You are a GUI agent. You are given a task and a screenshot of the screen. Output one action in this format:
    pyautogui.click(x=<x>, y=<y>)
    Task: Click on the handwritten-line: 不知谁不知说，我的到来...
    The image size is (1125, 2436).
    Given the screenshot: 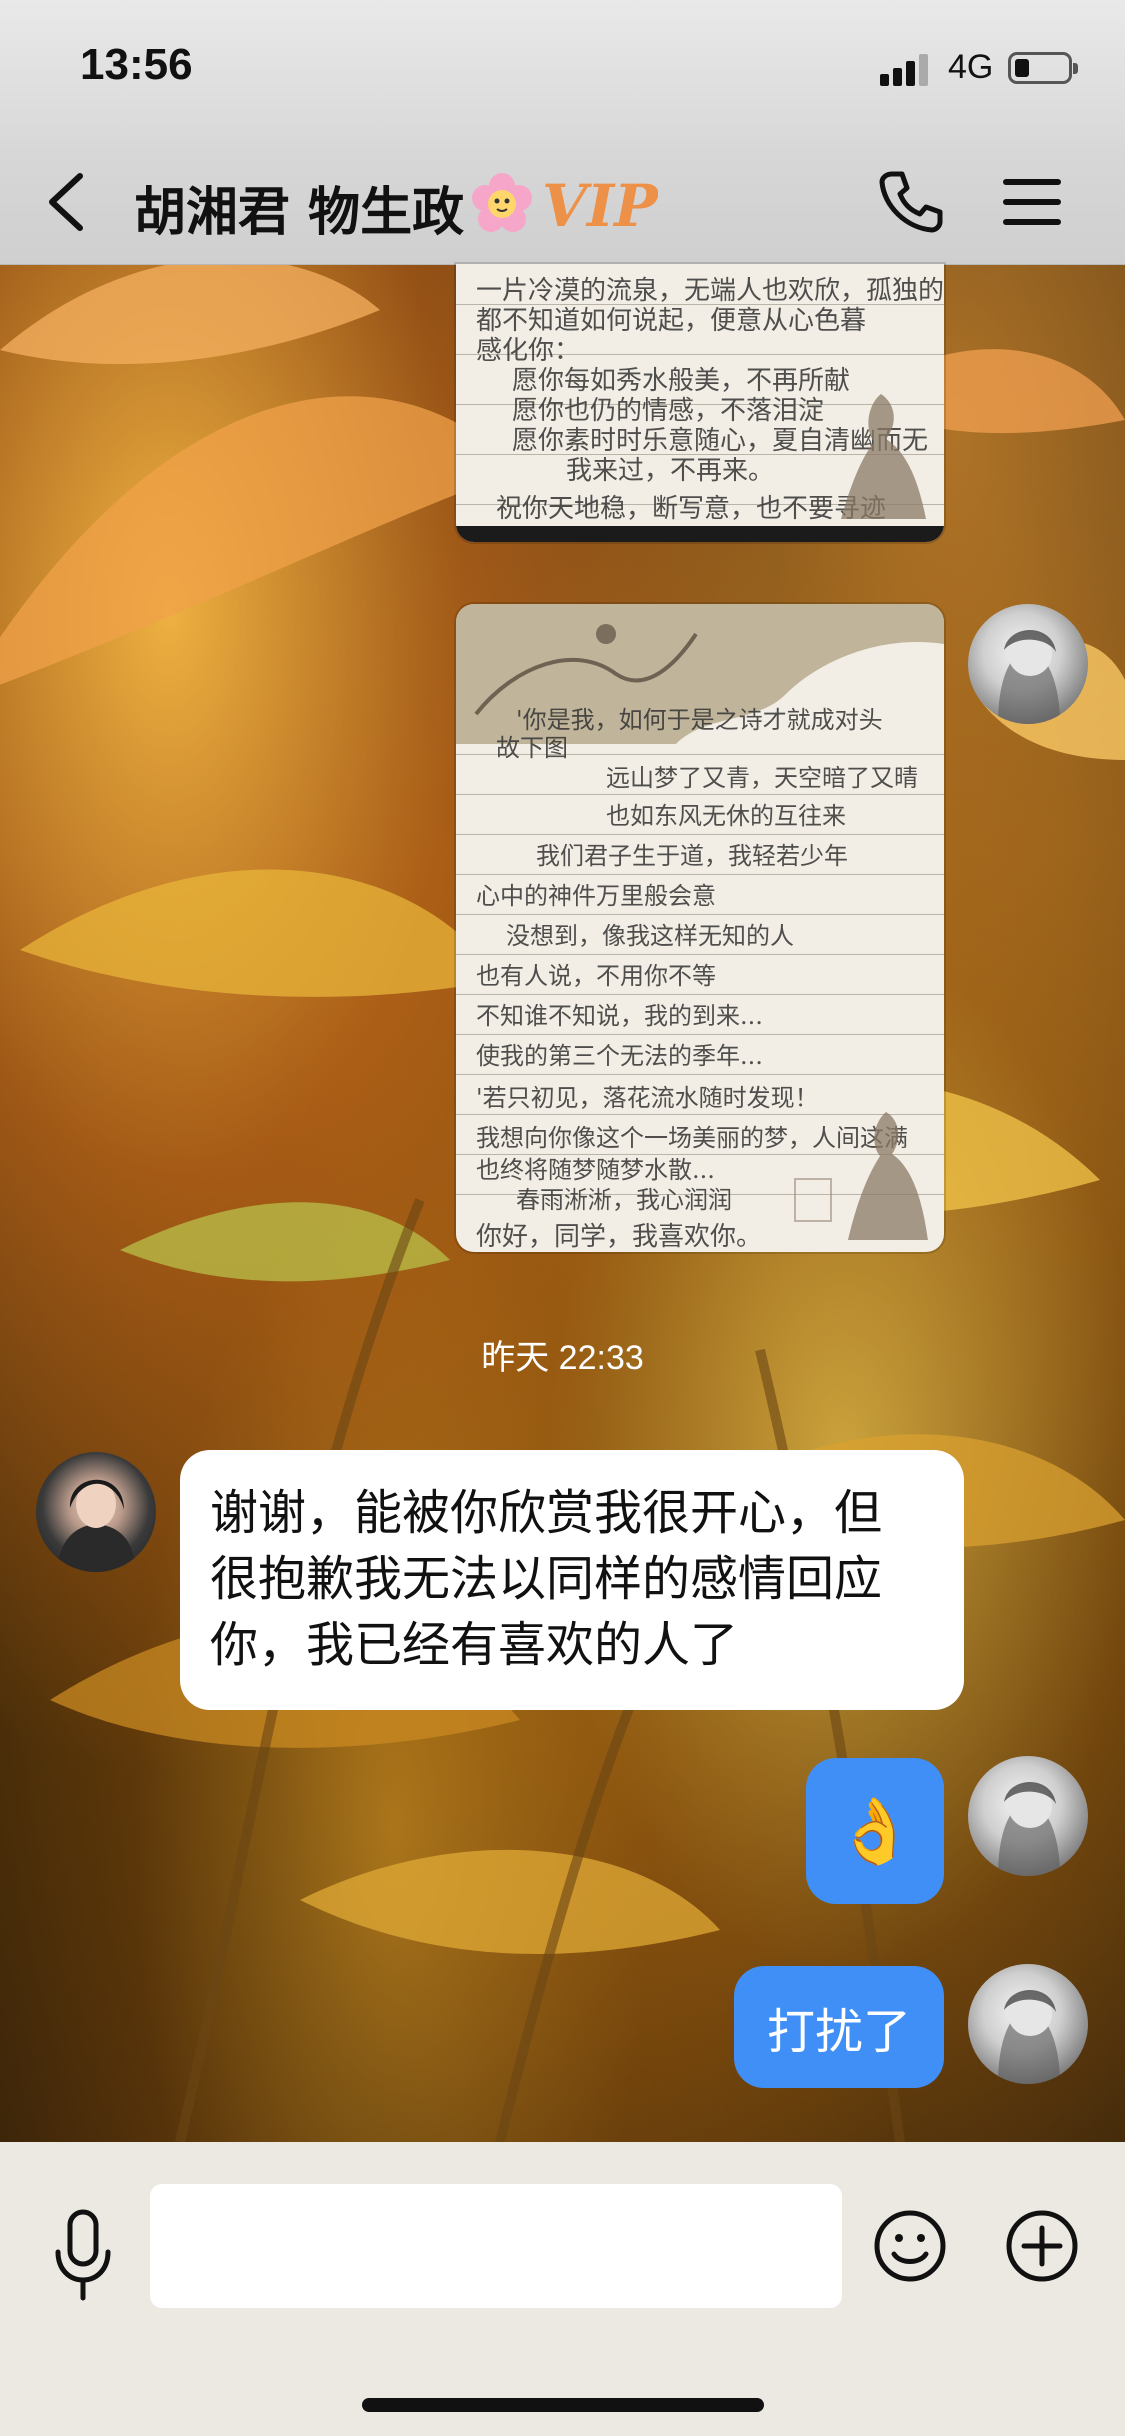 What is the action you would take?
    pyautogui.click(x=619, y=1016)
    